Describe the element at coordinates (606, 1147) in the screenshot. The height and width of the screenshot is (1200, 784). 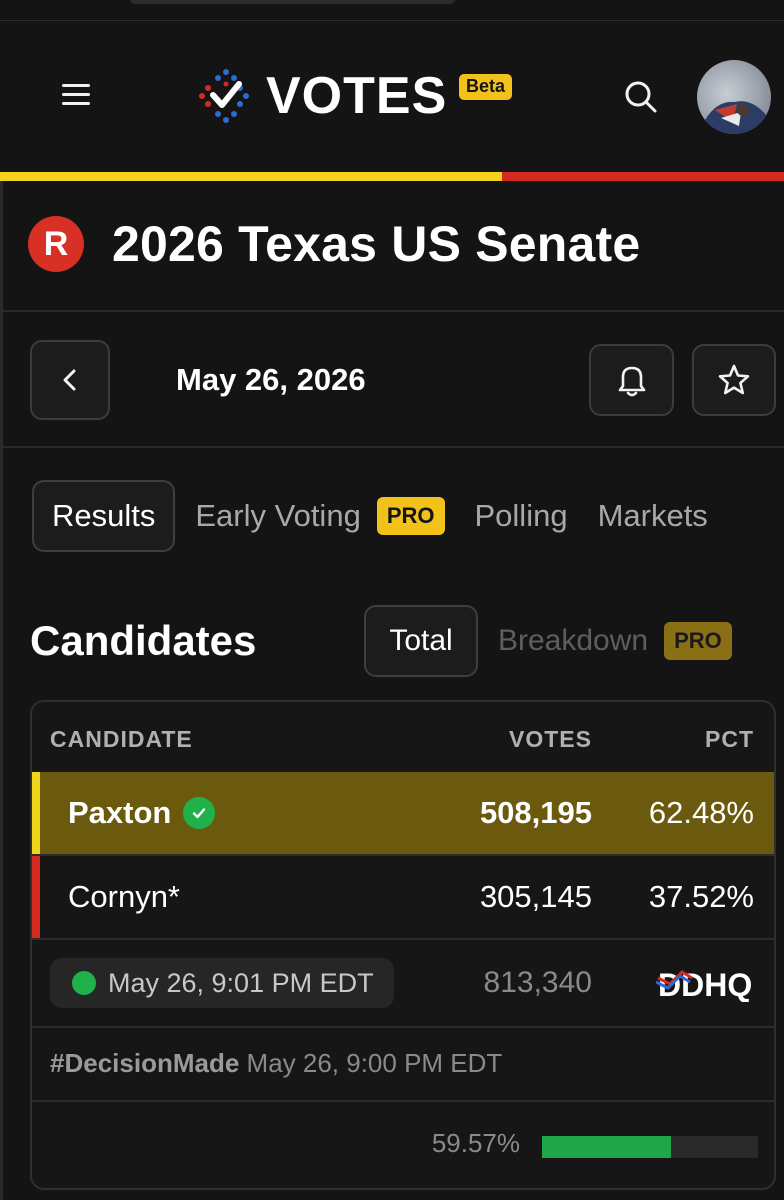
I see `reporting-progress-fill` at that location.